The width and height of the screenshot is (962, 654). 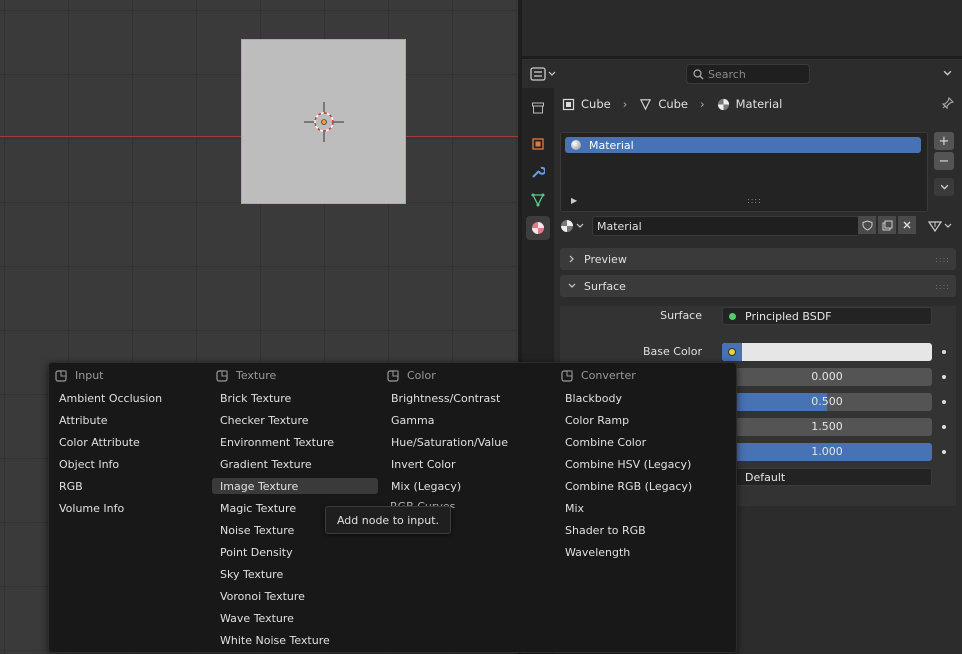 What do you see at coordinates (788, 316) in the screenshot?
I see `surface-shader-value: Principled BSDF` at bounding box center [788, 316].